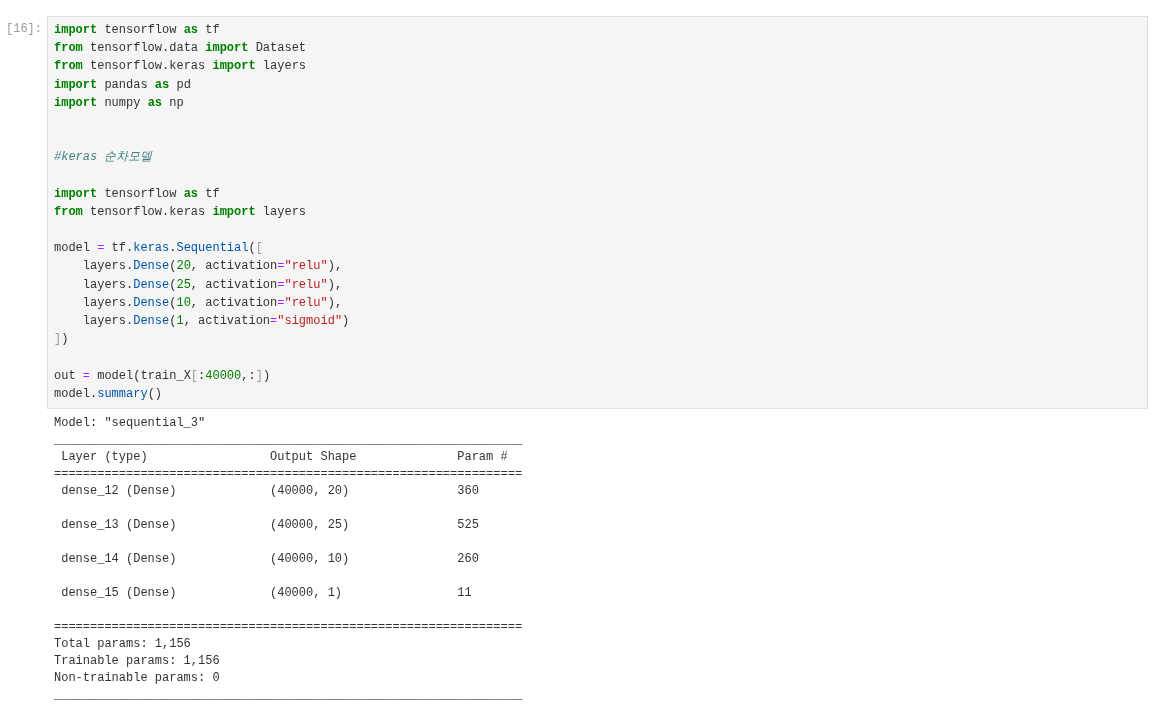 The height and width of the screenshot is (707, 1158). I want to click on output-text: Model: "sequential_3", so click(130, 422).